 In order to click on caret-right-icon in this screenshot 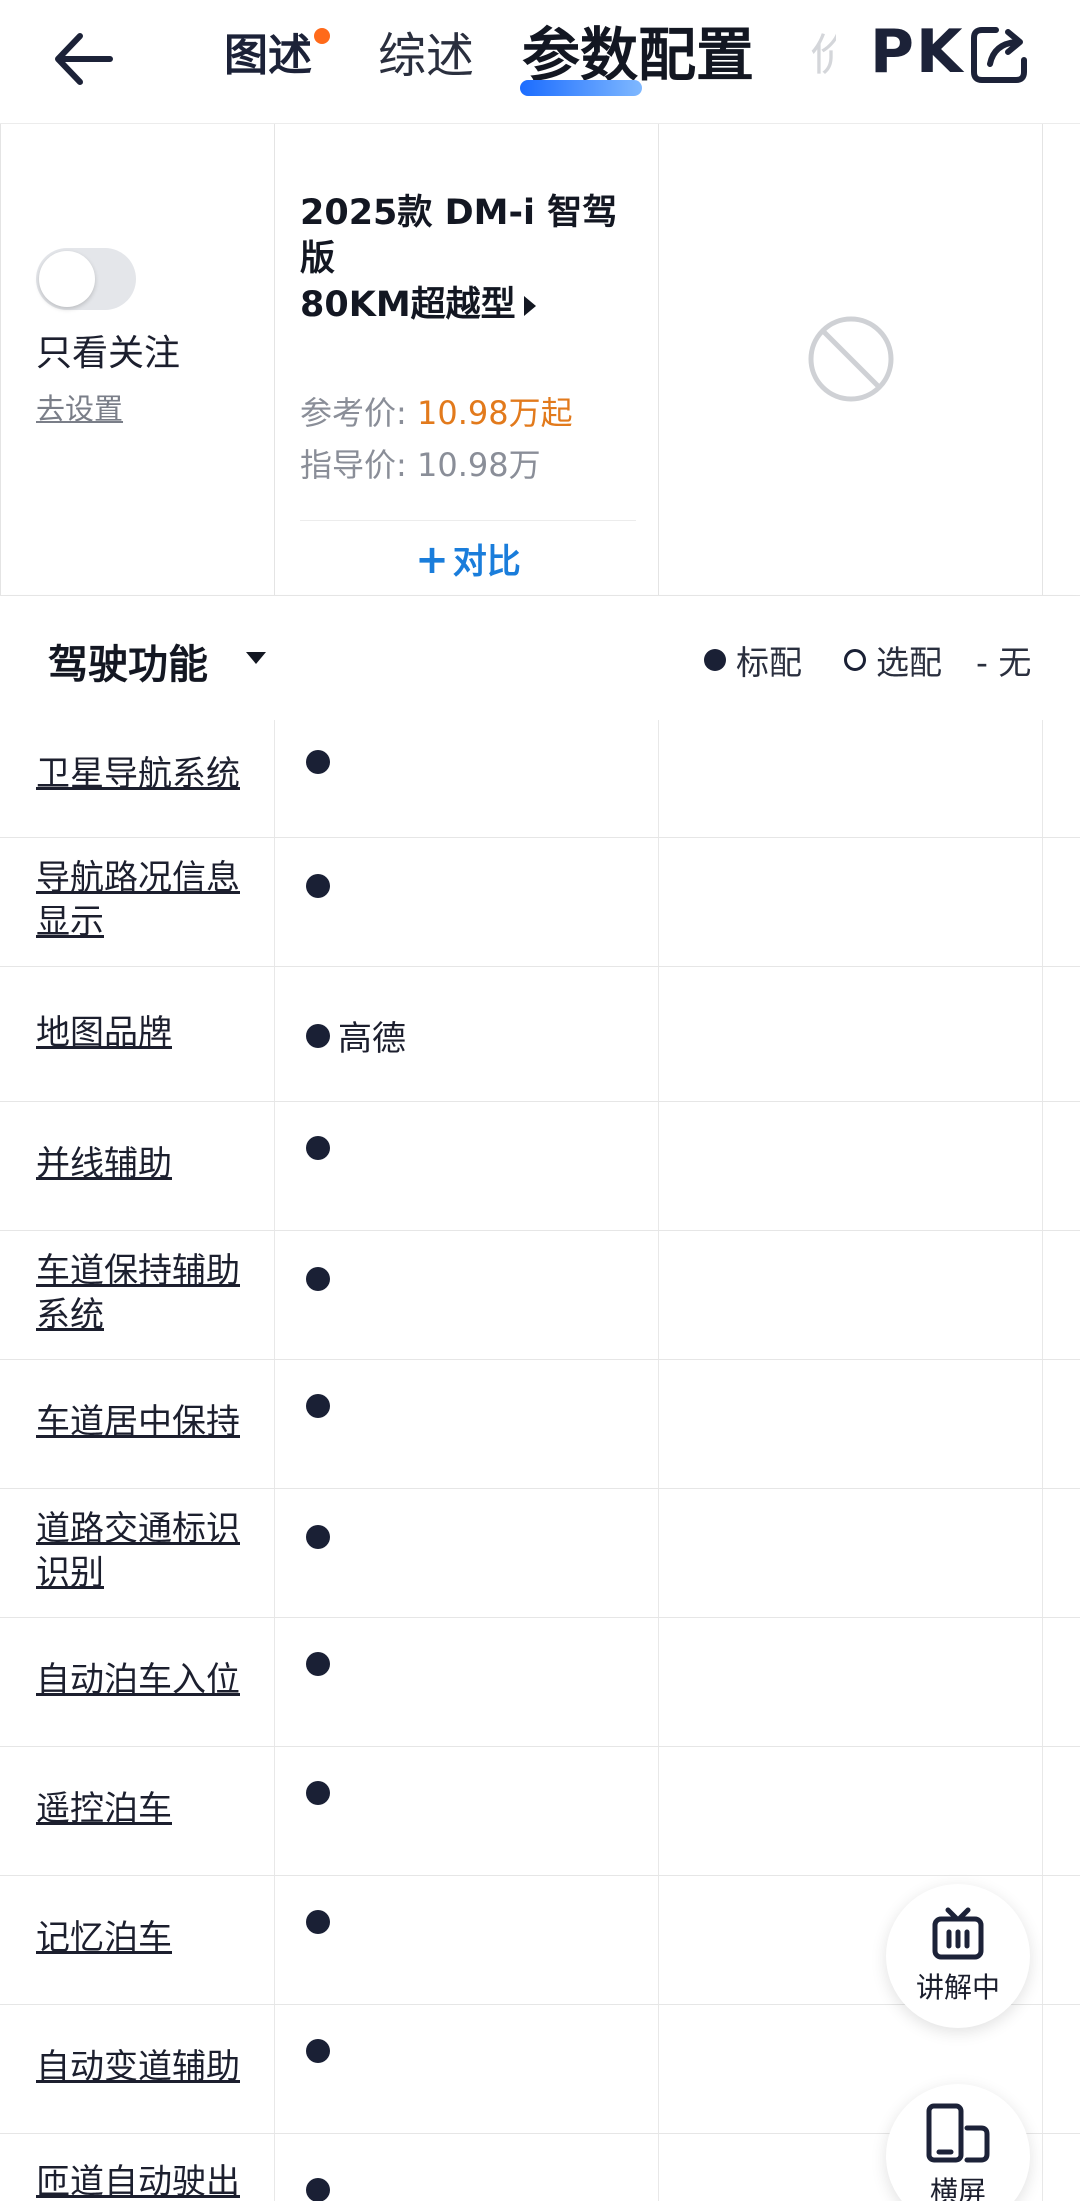, I will do `click(529, 306)`.